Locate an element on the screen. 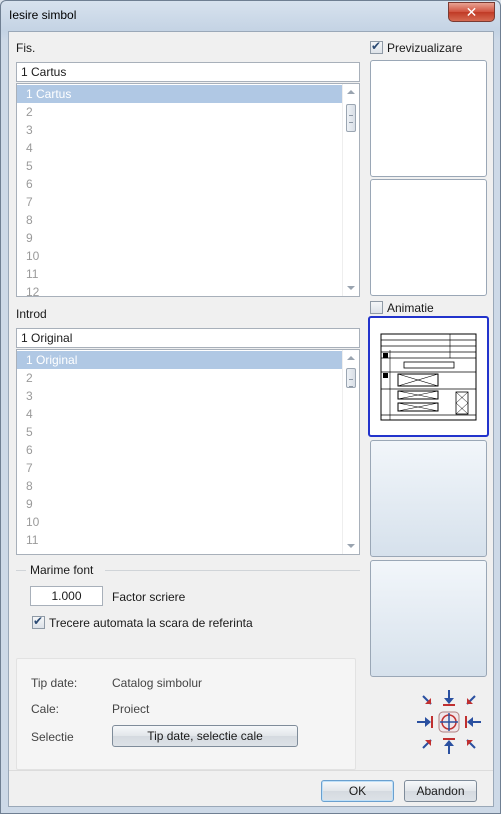 This screenshot has height=814, width=501. font-factor-label: Factor scriere is located at coordinates (149, 597).